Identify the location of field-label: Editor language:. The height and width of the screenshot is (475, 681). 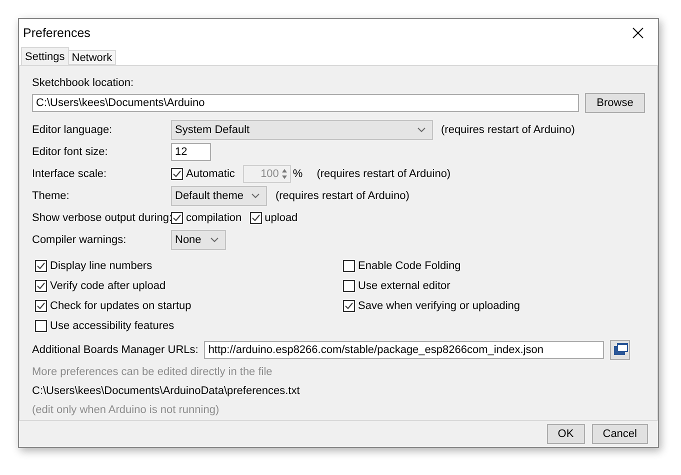
(73, 130).